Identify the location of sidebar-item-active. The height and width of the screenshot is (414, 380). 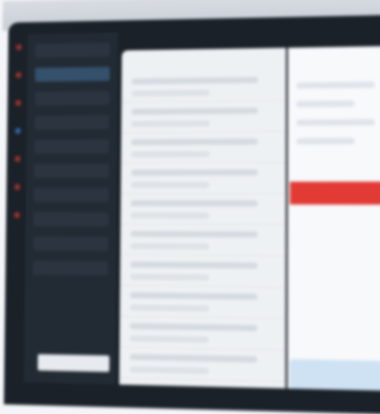
(72, 74).